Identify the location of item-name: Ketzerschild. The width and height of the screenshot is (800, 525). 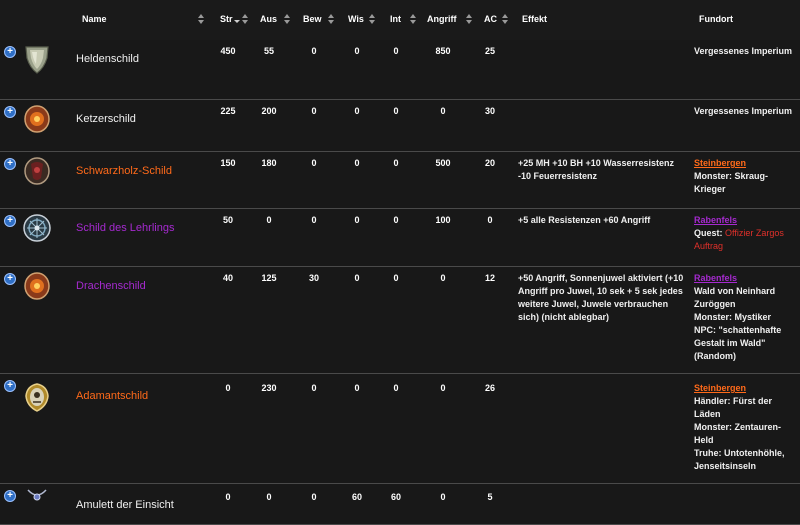
(106, 119).